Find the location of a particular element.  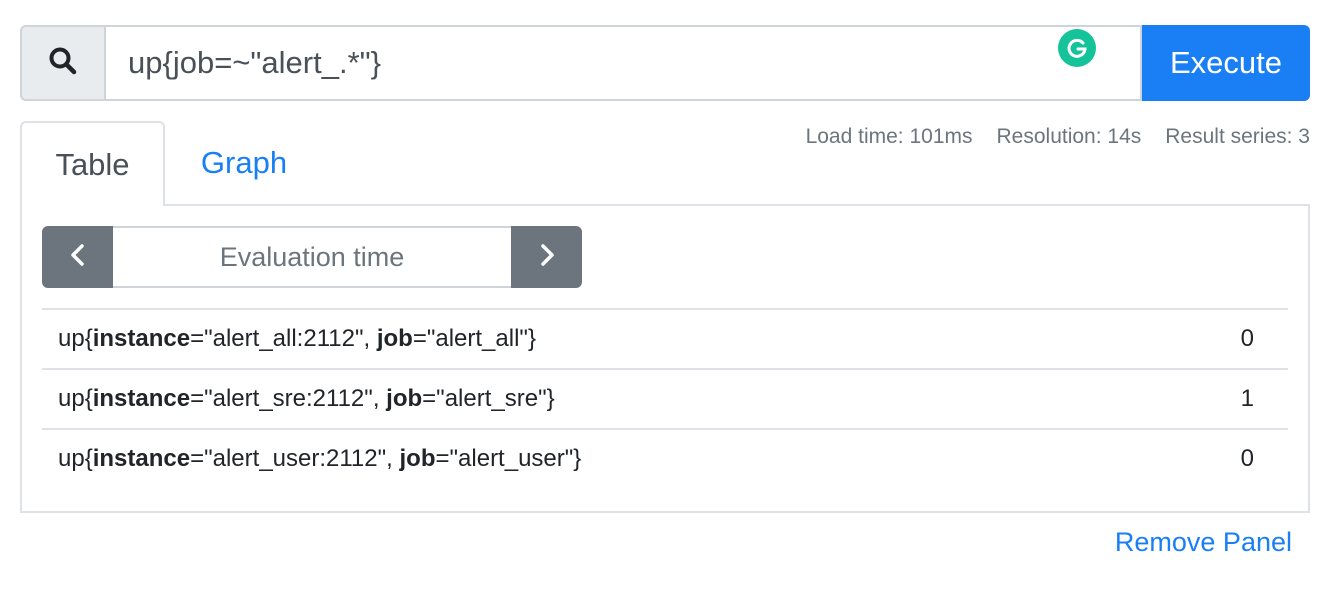

grammarly-icon is located at coordinates (1077, 48).